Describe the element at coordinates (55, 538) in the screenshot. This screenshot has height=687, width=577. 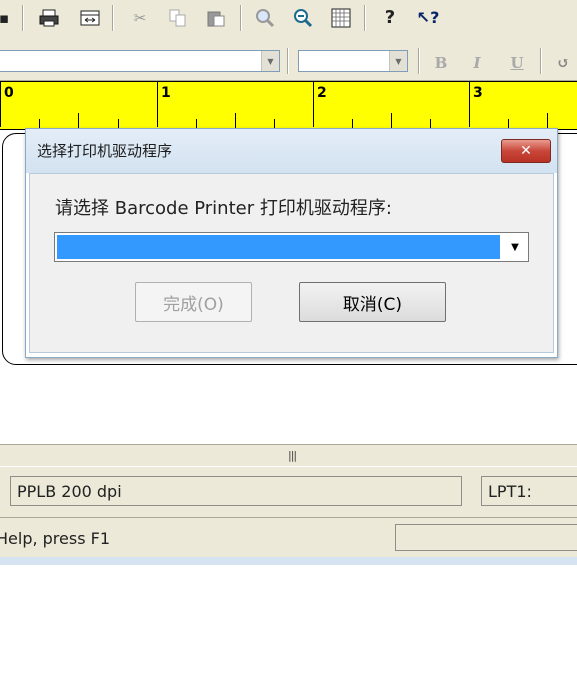
I see `status-help-text: Help, press F1` at that location.